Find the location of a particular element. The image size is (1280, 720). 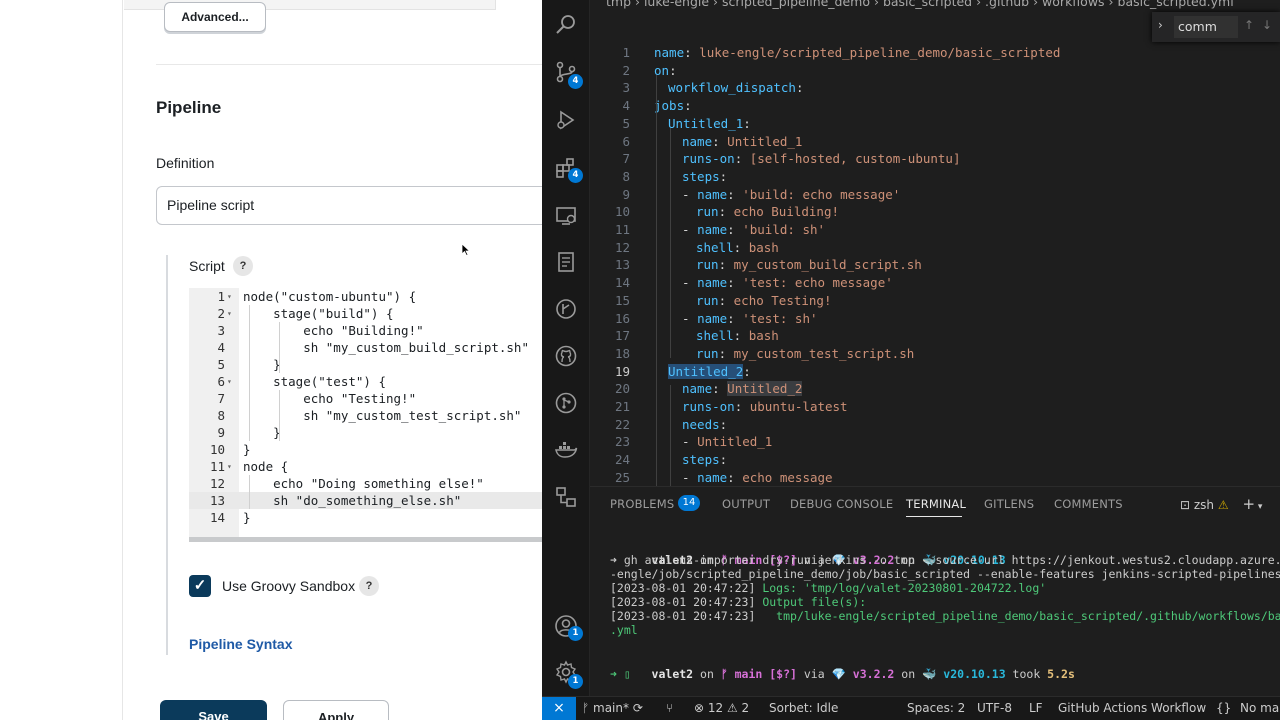

code-text: runs-on: [self-hosted, custom-ubuntu] is located at coordinates (821, 159).